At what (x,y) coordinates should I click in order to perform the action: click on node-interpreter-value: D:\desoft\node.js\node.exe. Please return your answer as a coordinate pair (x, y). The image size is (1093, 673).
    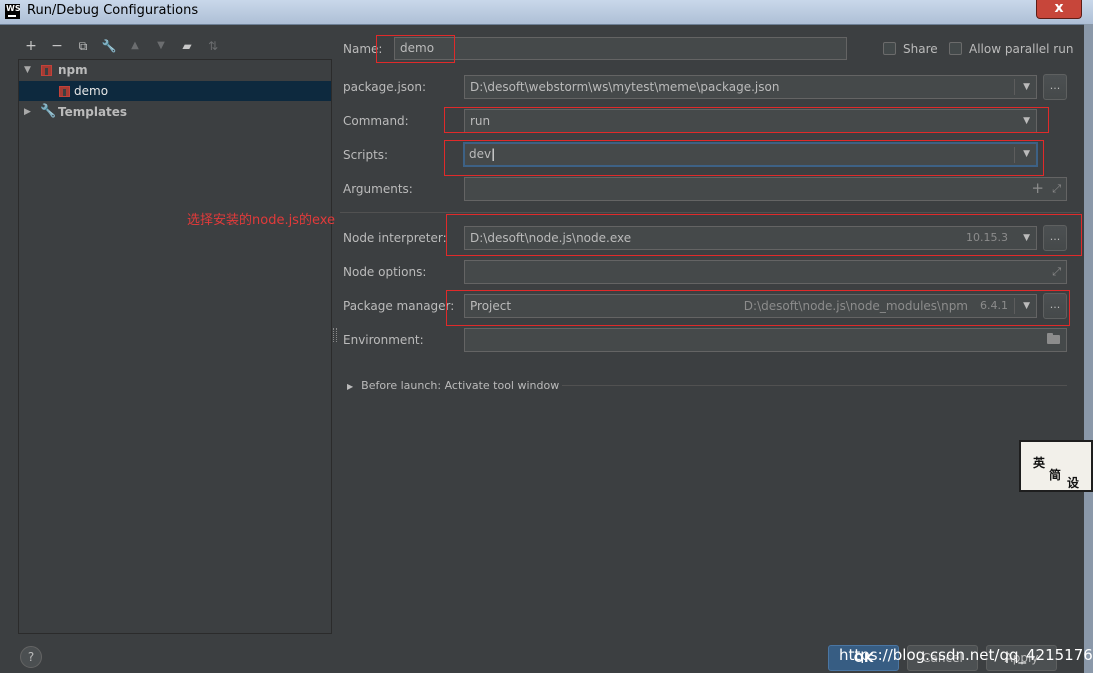
    Looking at the image, I should click on (551, 238).